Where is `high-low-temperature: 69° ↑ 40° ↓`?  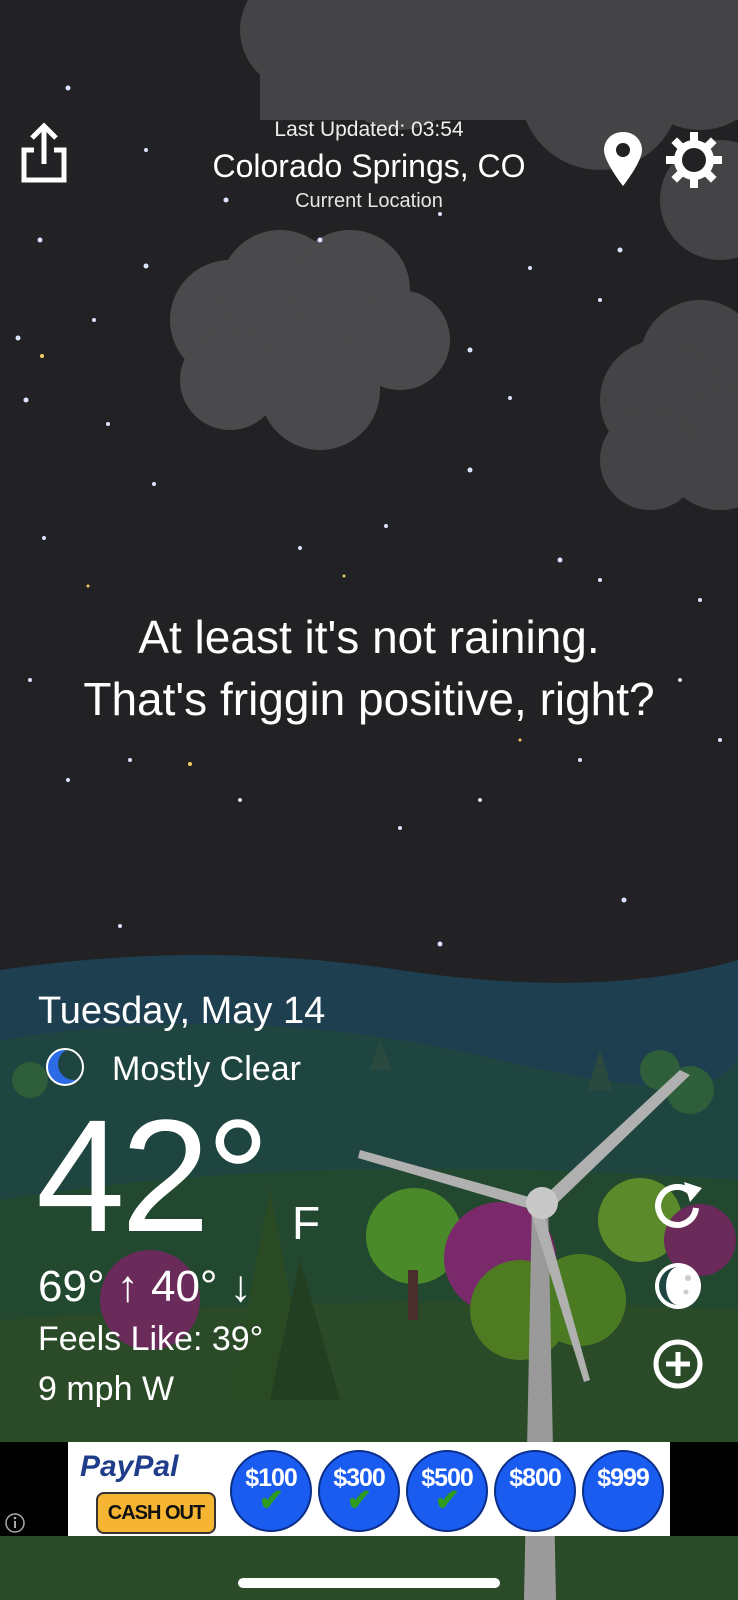
high-low-temperature: 69° ↑ 40° ↓ is located at coordinates (145, 1286).